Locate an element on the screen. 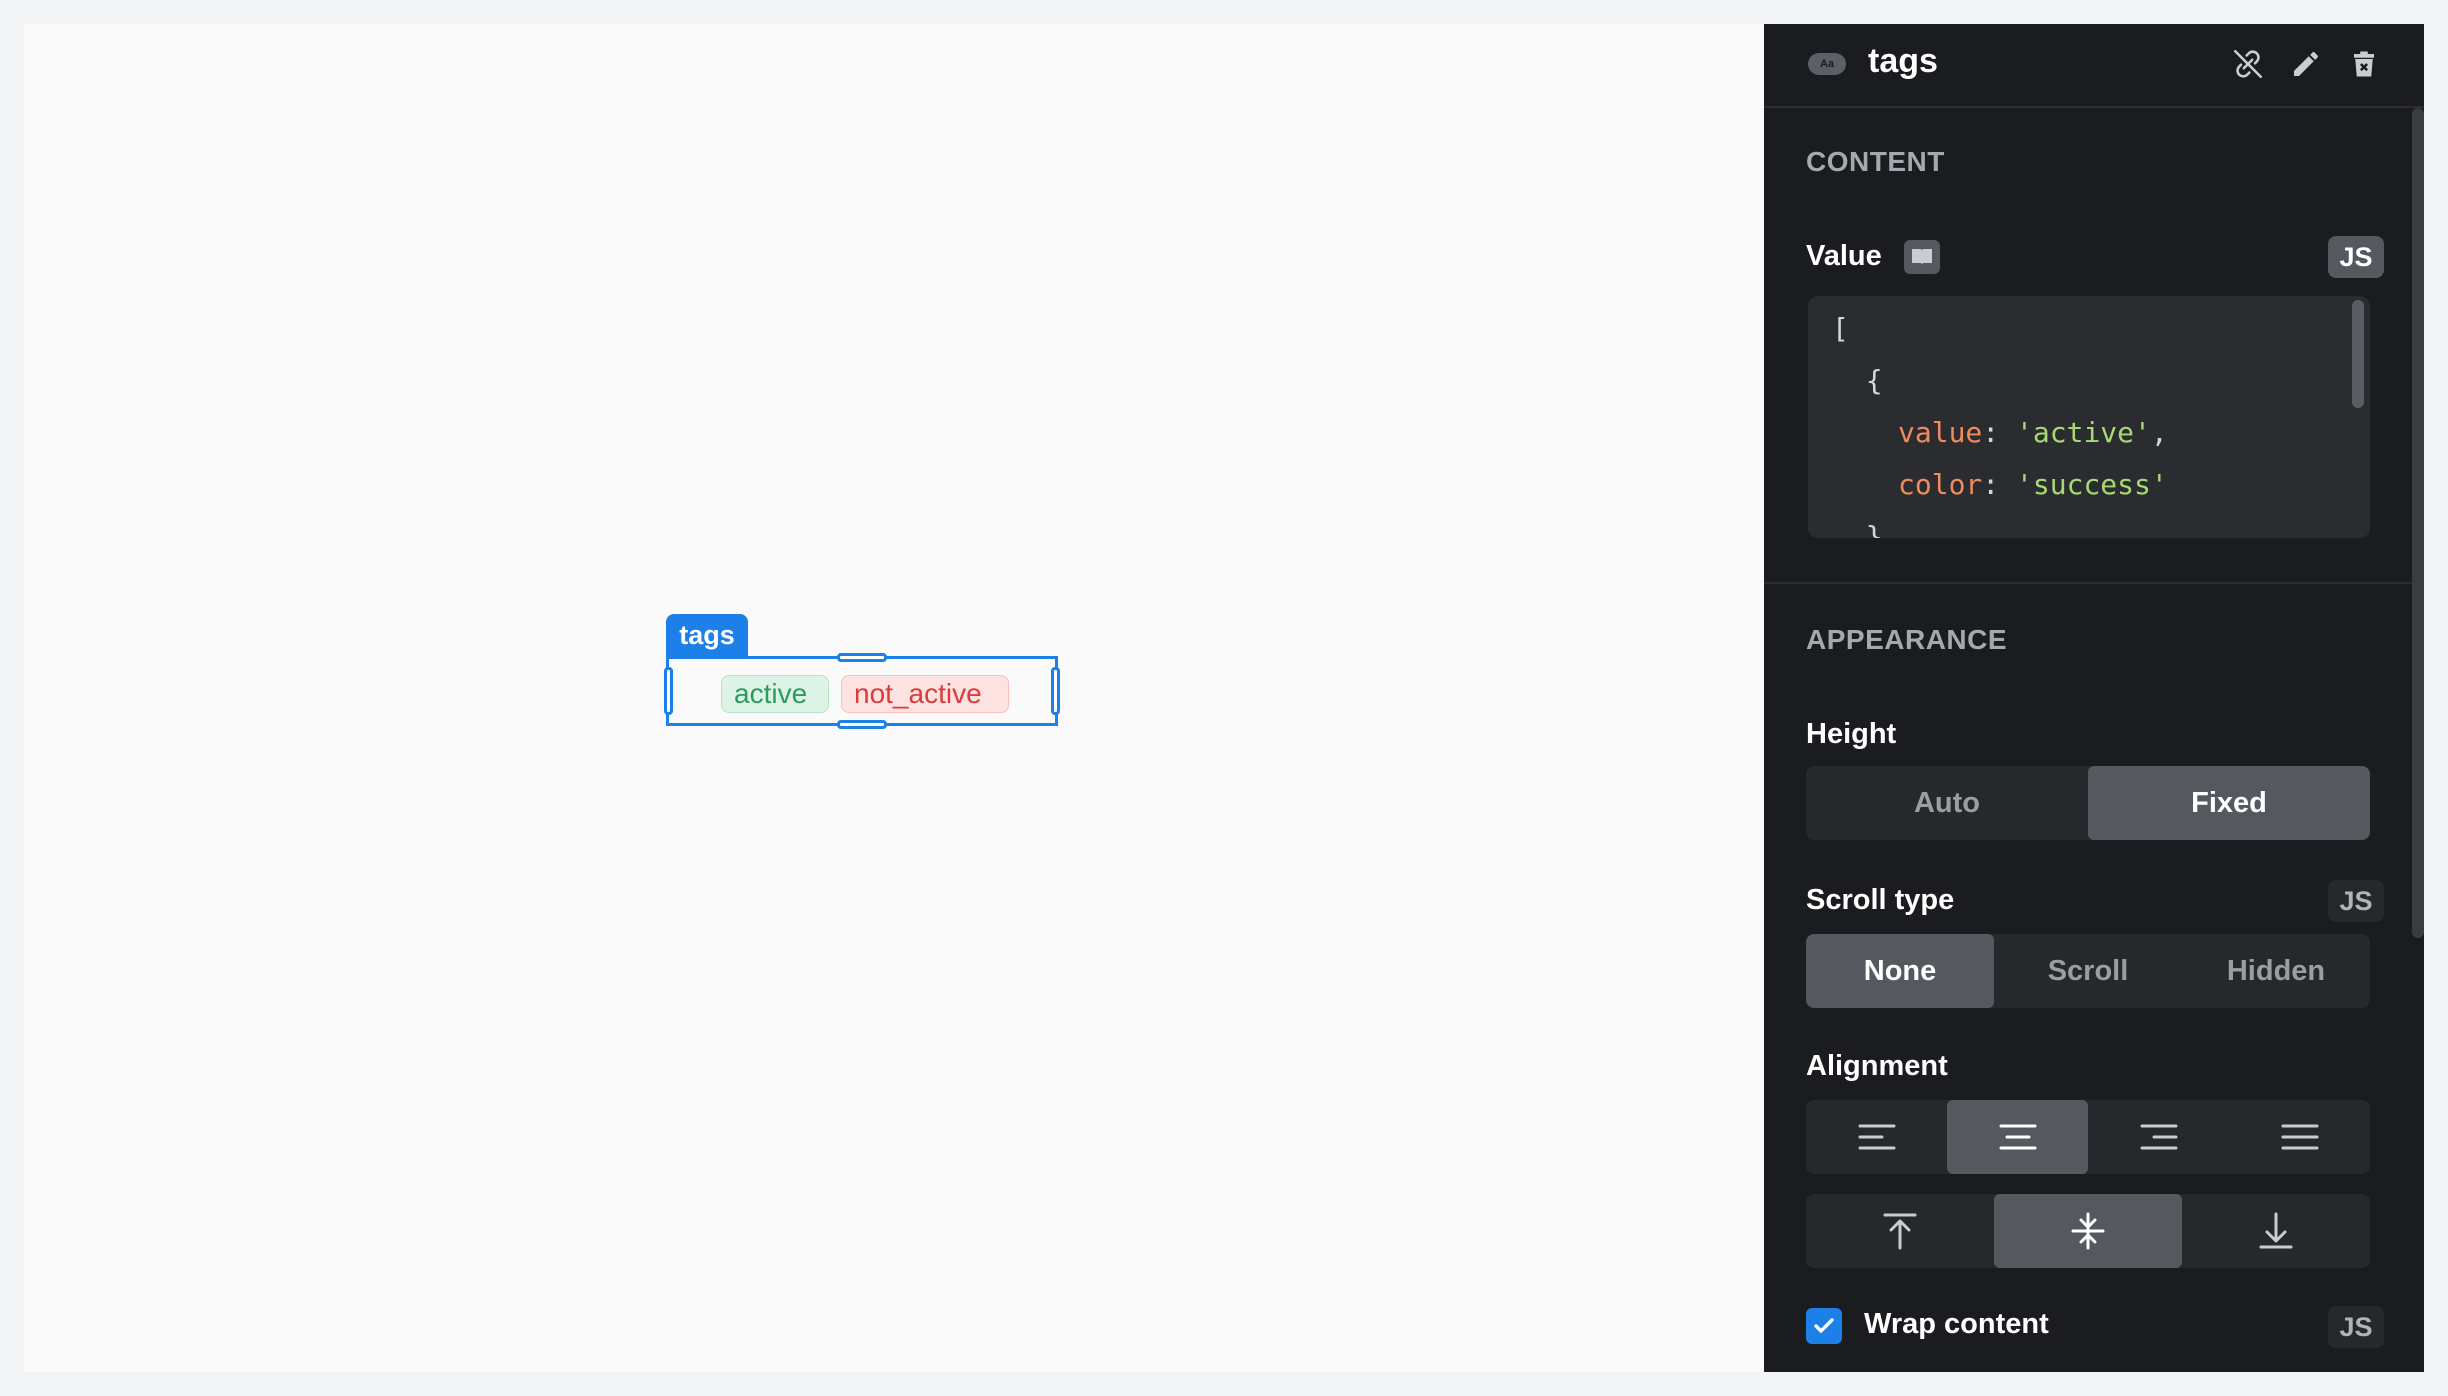 Image resolution: width=2448 pixels, height=1396 pixels. height-label: Height is located at coordinates (1851, 734).